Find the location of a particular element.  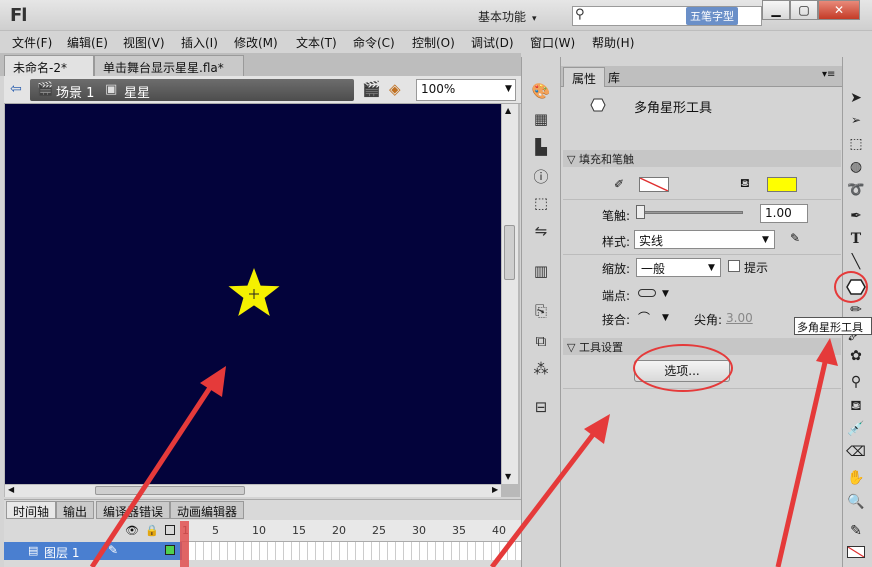

stroke-color-icon: ✎ is located at coordinates (856, 533).